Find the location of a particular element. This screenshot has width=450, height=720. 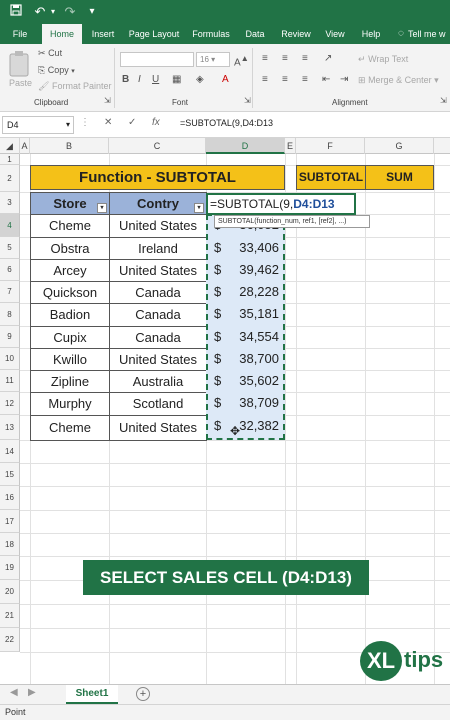

cell-store: Badion is located at coordinates (70, 315).